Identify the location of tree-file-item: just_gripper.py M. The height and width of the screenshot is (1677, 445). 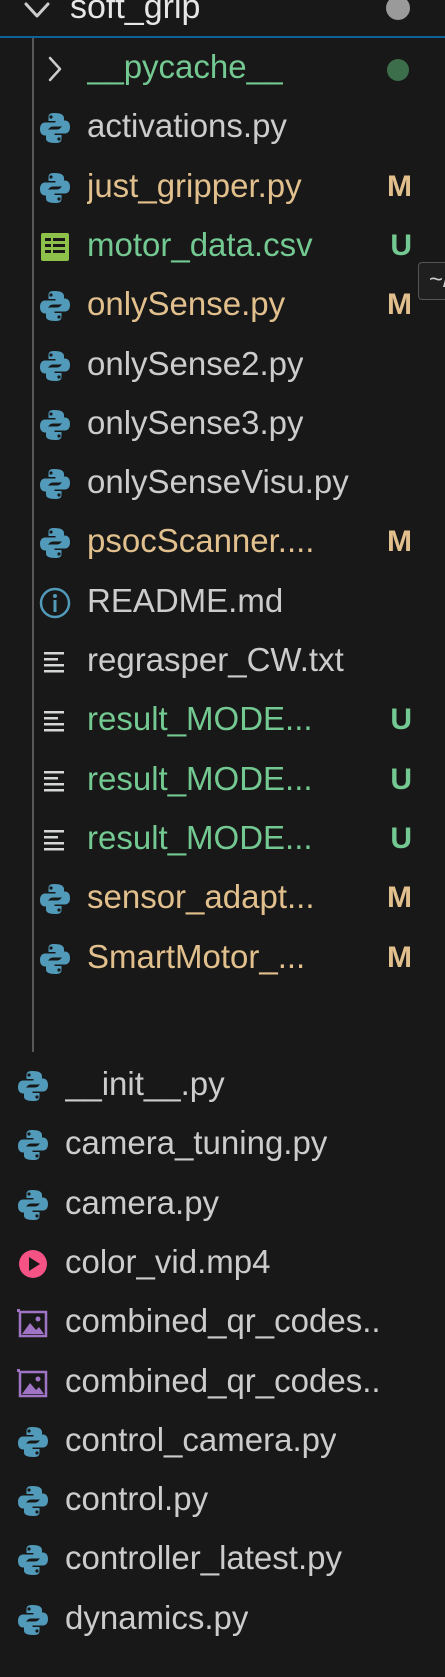
(222, 187).